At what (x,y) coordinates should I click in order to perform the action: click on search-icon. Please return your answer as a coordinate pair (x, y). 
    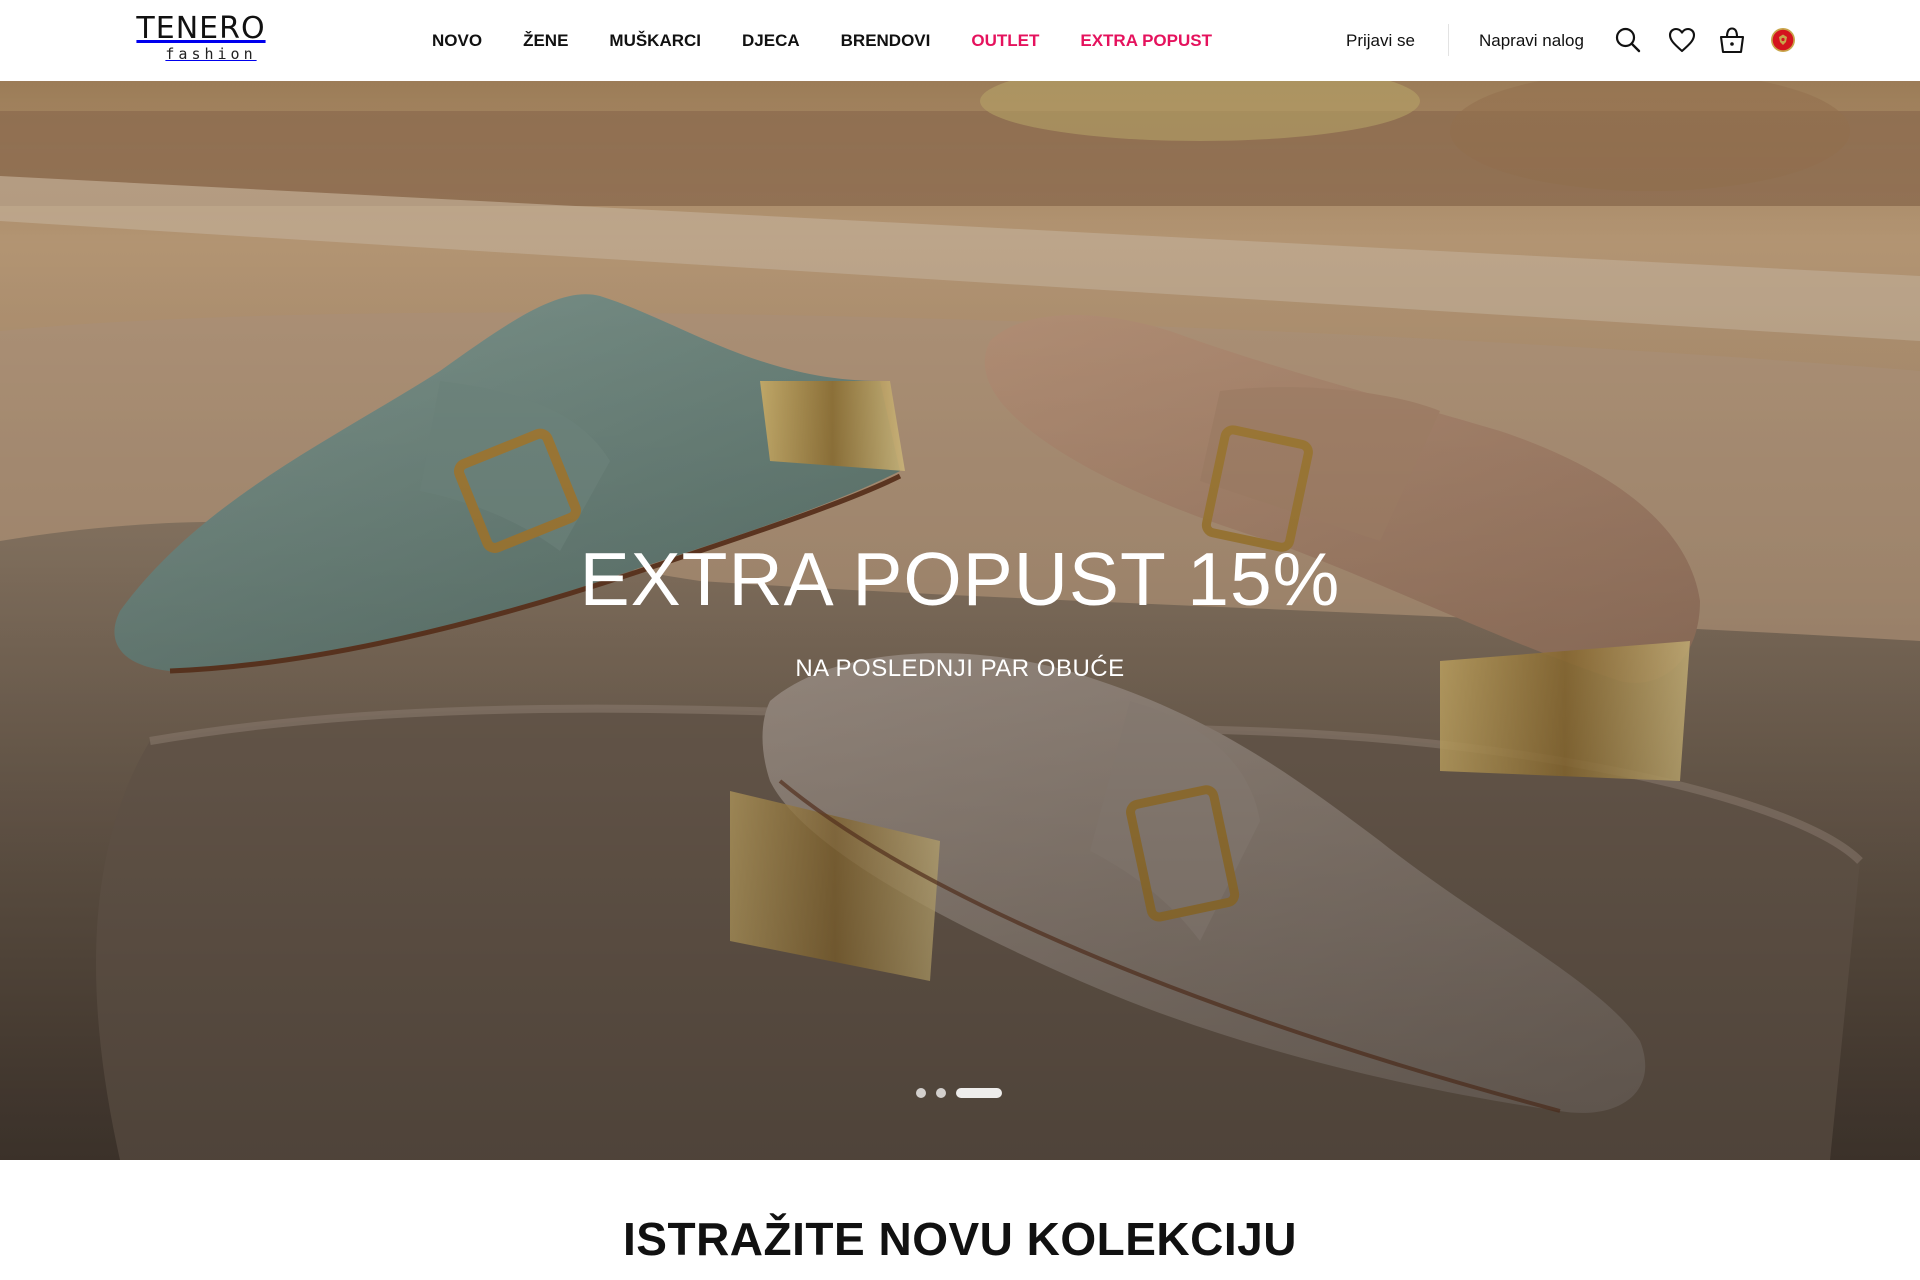
    Looking at the image, I should click on (1628, 40).